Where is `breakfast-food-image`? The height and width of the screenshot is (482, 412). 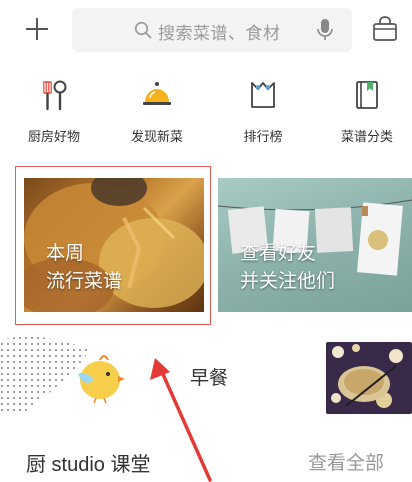
breakfast-food-image is located at coordinates (369, 378).